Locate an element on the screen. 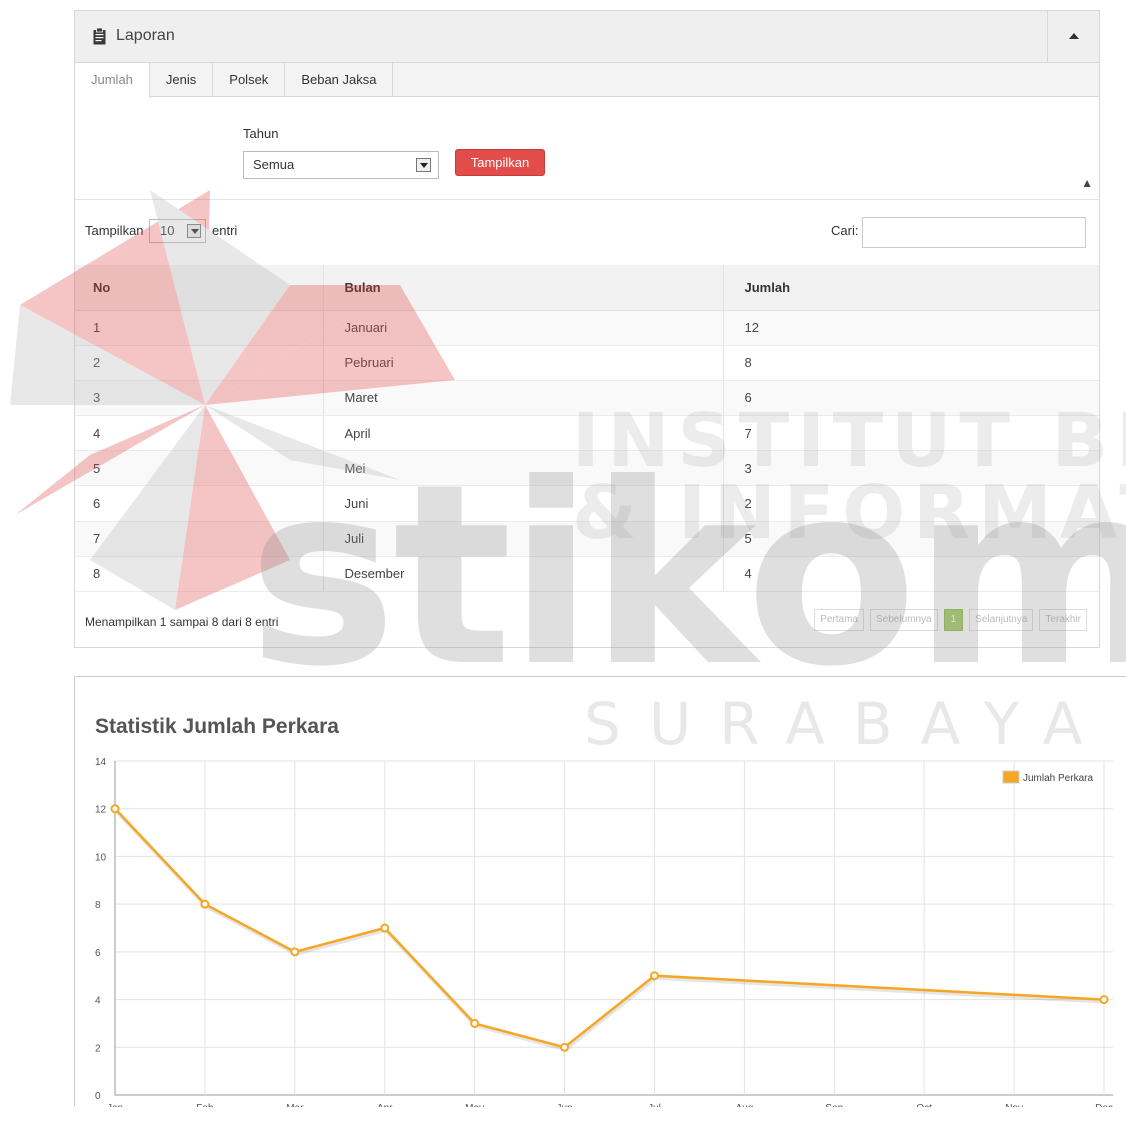 The width and height of the screenshot is (1126, 1130). cell-jumlah: 12 is located at coordinates (911, 328).